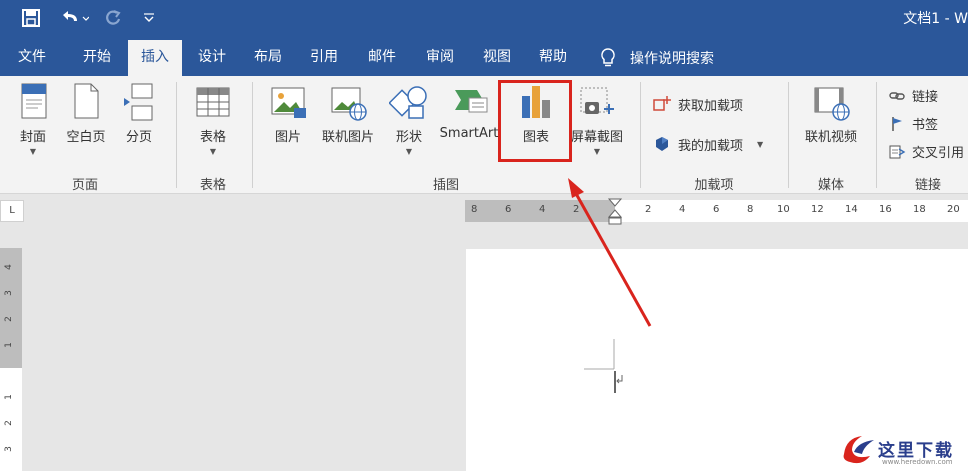 Image resolution: width=968 pixels, height=471 pixels. I want to click on blank-page-button: 空白页, so click(86, 113).